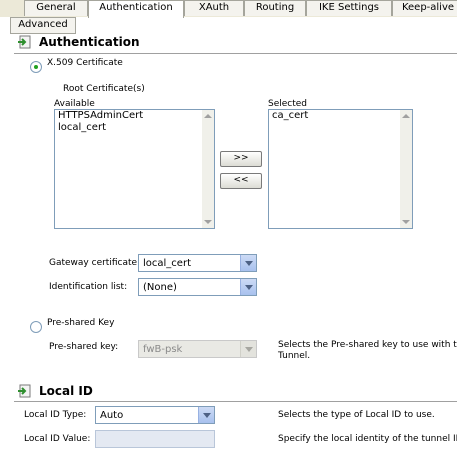 Image resolution: width=457 pixels, height=466 pixels. What do you see at coordinates (349, 8) in the screenshot?
I see `tab-ike-settings: IKE Settings` at bounding box center [349, 8].